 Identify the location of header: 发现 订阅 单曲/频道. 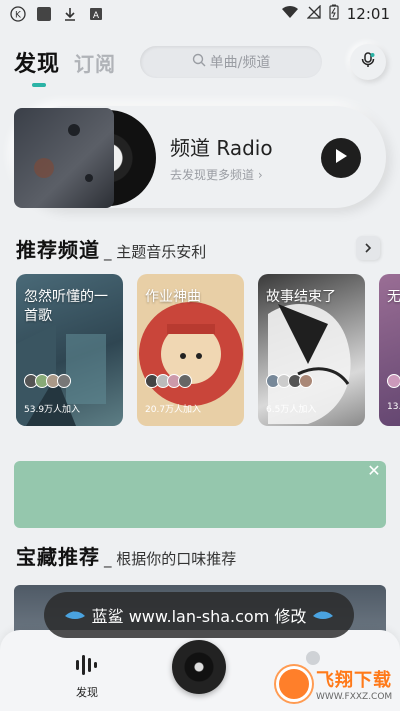
(200, 64).